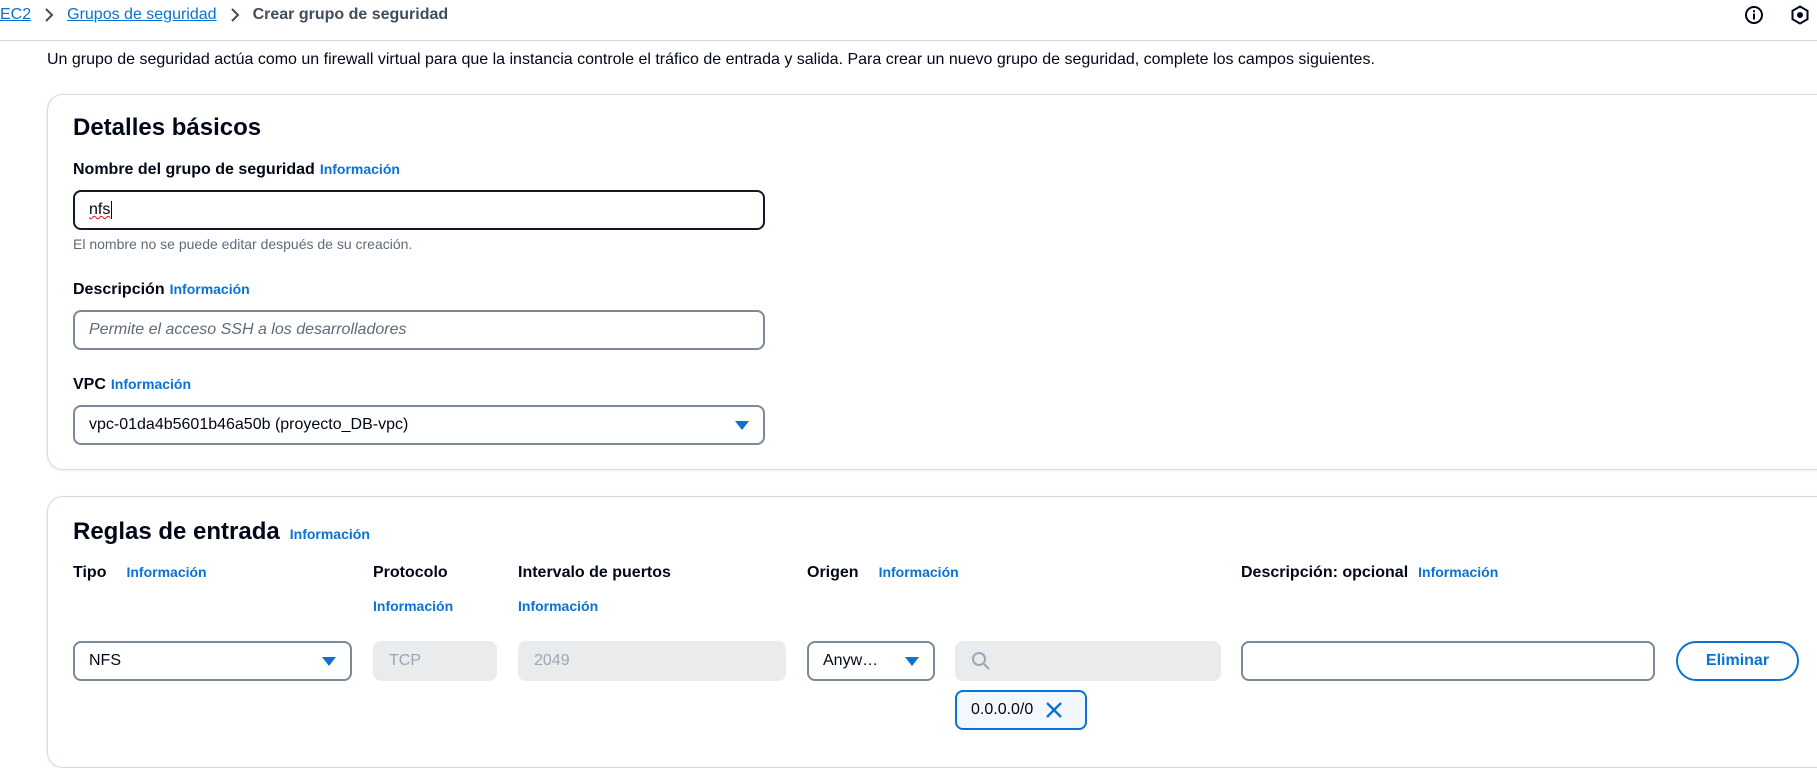 This screenshot has height=768, width=1817. What do you see at coordinates (1088, 661) in the screenshot?
I see `rule-source-search-input` at bounding box center [1088, 661].